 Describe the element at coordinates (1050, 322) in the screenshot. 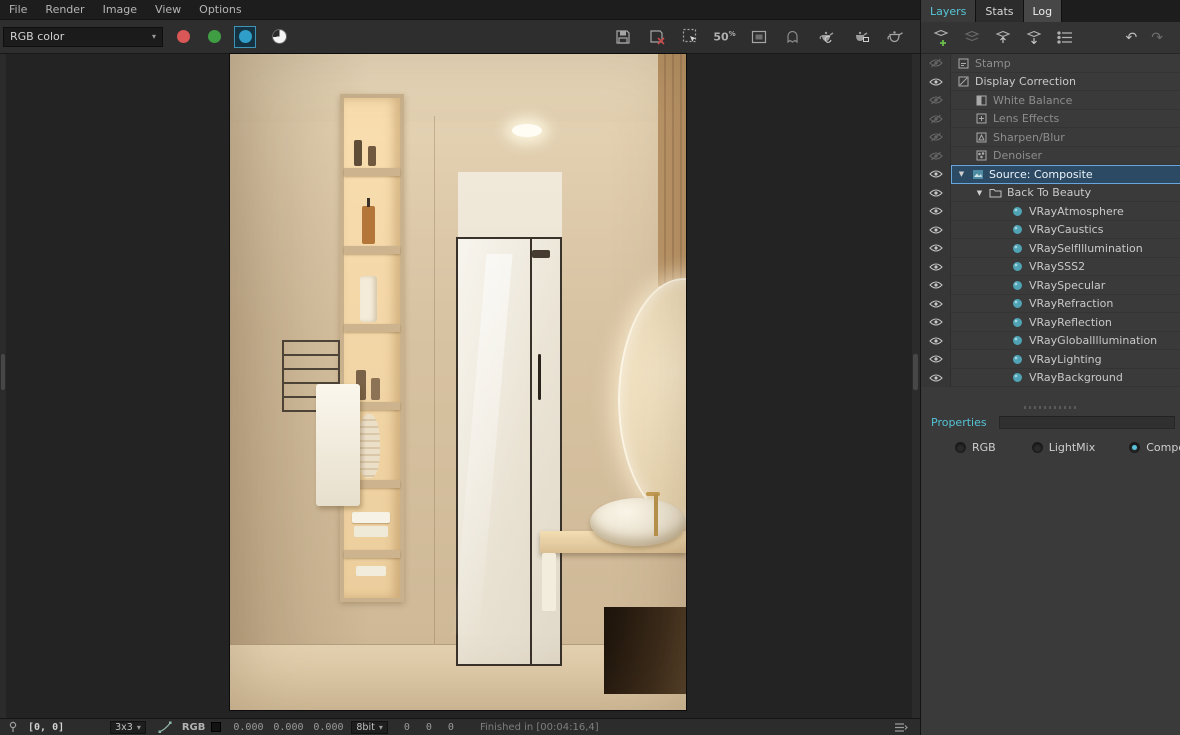

I see `layer-row-vrayreflection: VRayReflection` at that location.